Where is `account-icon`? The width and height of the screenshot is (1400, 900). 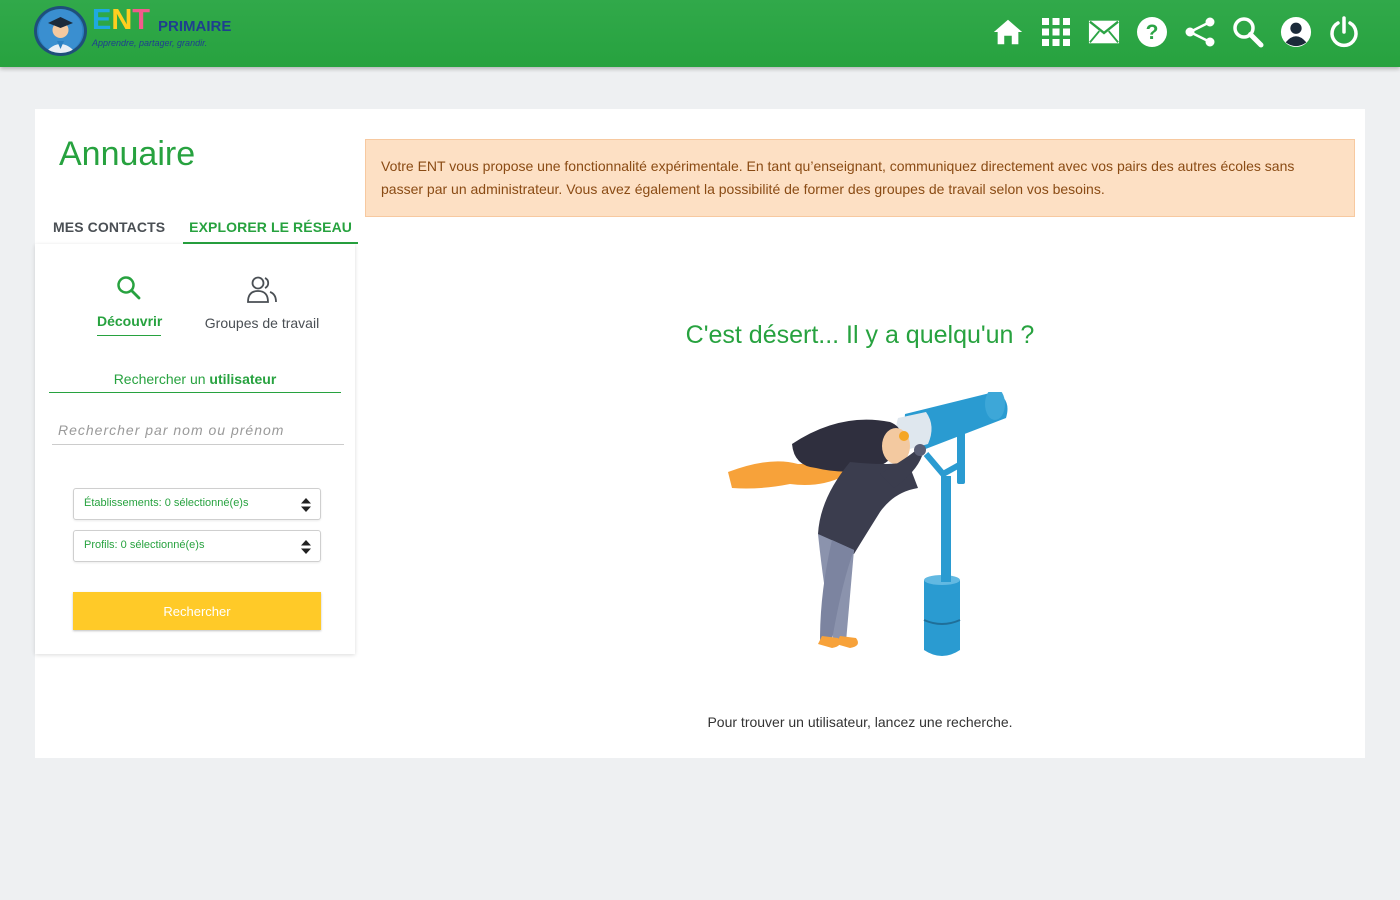 account-icon is located at coordinates (1296, 32).